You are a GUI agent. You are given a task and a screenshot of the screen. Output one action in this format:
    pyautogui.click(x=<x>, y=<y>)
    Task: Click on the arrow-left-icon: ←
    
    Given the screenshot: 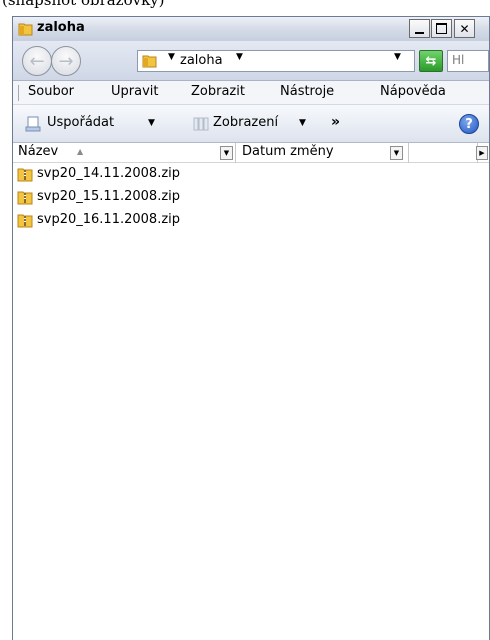 What is the action you would take?
    pyautogui.click(x=37, y=61)
    